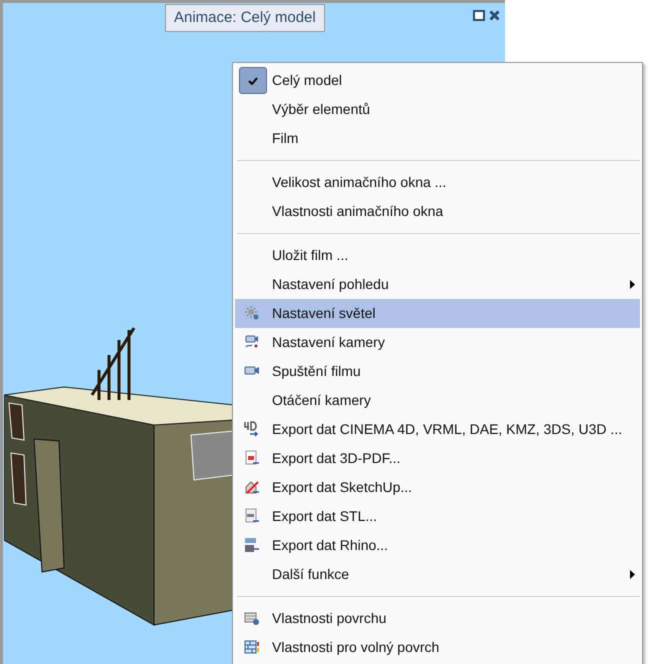 The image size is (648, 664). What do you see at coordinates (252, 342) in the screenshot?
I see `camera-icon` at bounding box center [252, 342].